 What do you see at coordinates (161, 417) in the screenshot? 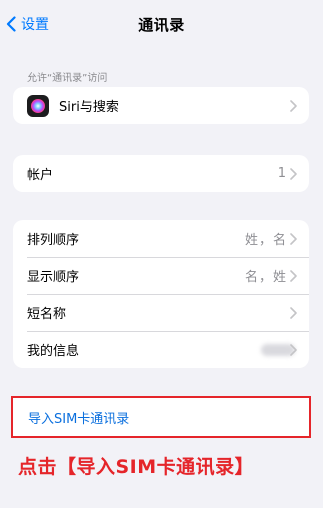
I see `import-sim-contacts-button: 导入SIM卡通讯录` at bounding box center [161, 417].